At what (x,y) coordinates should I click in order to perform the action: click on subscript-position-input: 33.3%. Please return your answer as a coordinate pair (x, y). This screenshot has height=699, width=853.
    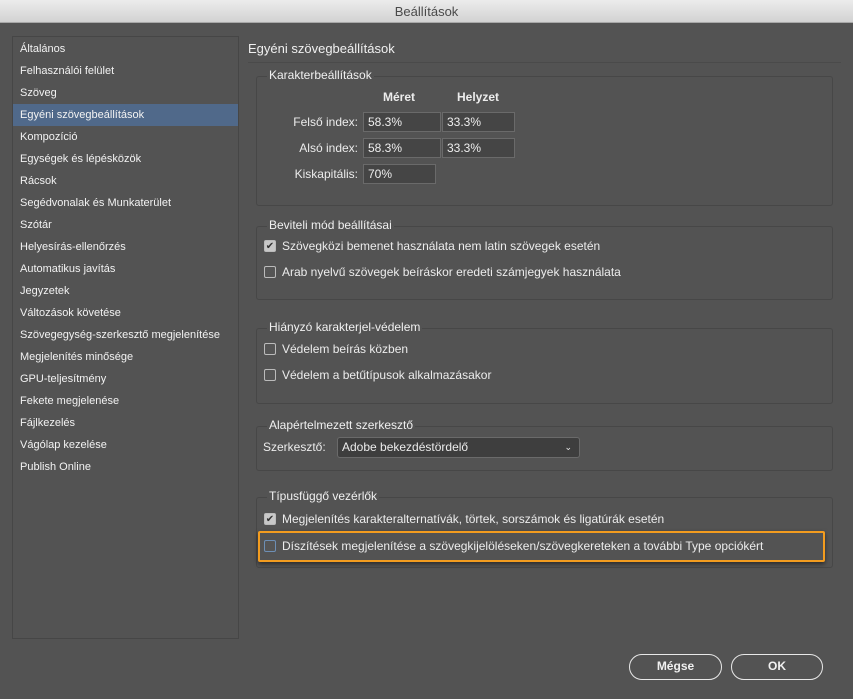
    Looking at the image, I should click on (478, 148).